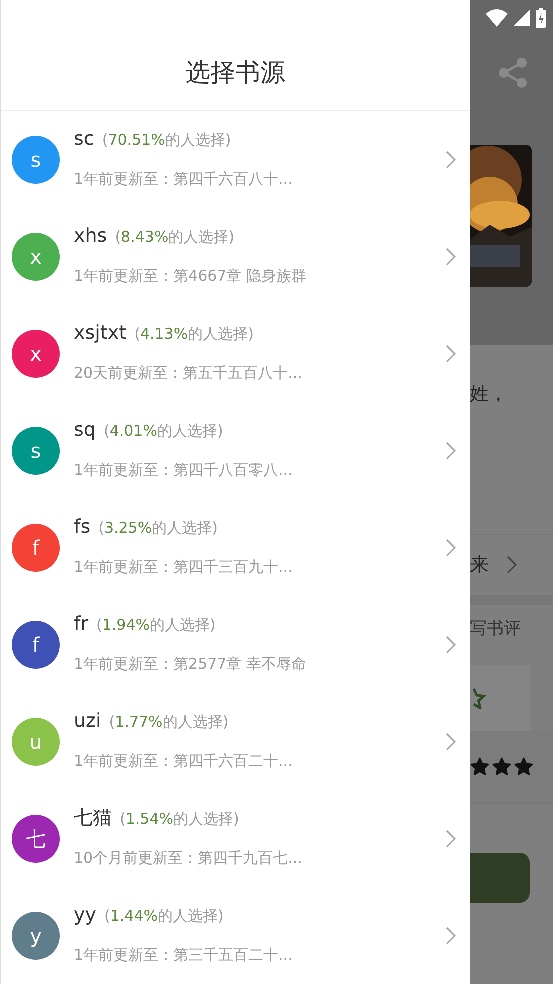  What do you see at coordinates (82, 527) in the screenshot?
I see `source-name: fs` at bounding box center [82, 527].